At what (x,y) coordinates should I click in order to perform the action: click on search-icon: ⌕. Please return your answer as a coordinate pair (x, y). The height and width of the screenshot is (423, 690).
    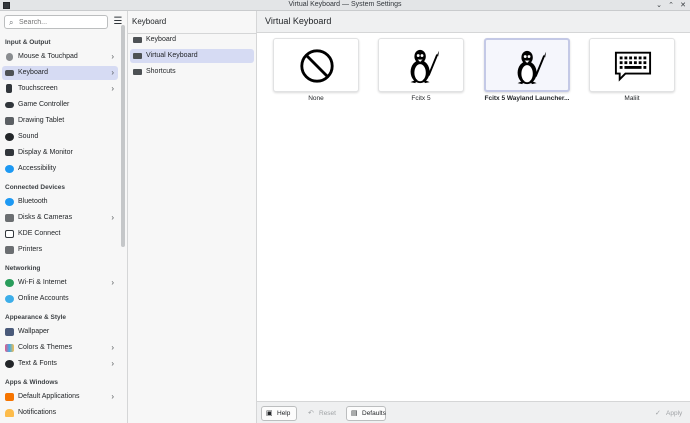
    Looking at the image, I should click on (11, 22).